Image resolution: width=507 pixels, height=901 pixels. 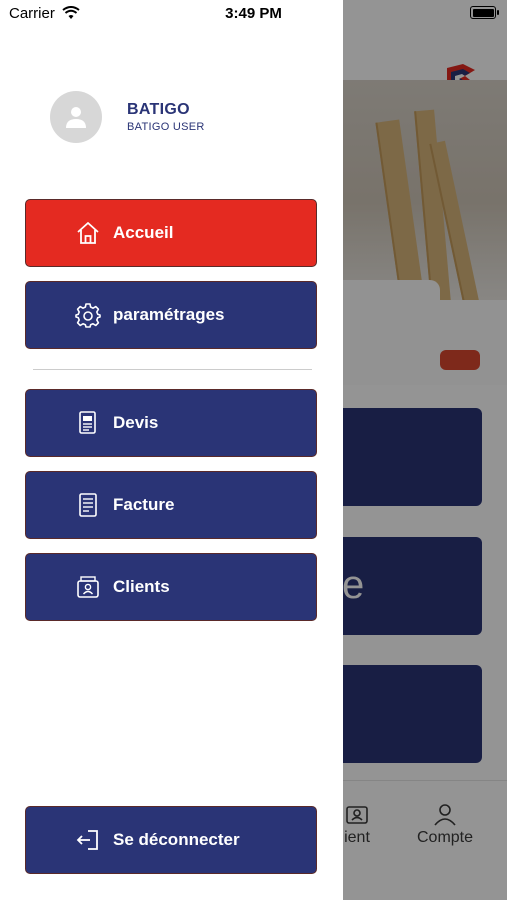 I want to click on logout-label: Se déconnecter, so click(x=176, y=839).